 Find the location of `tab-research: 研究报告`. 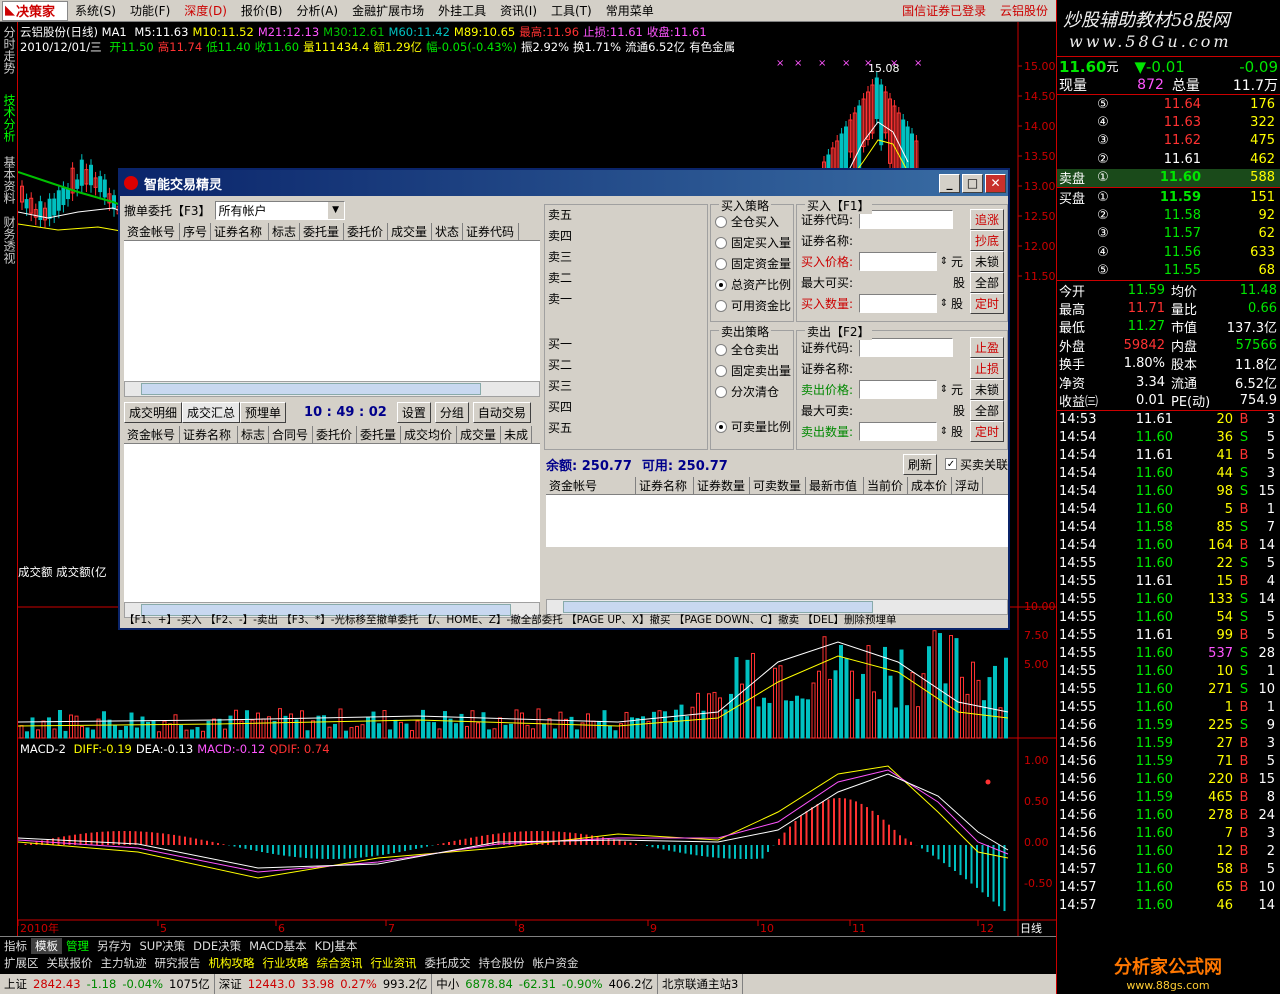

tab-research: 研究报告 is located at coordinates (178, 963).